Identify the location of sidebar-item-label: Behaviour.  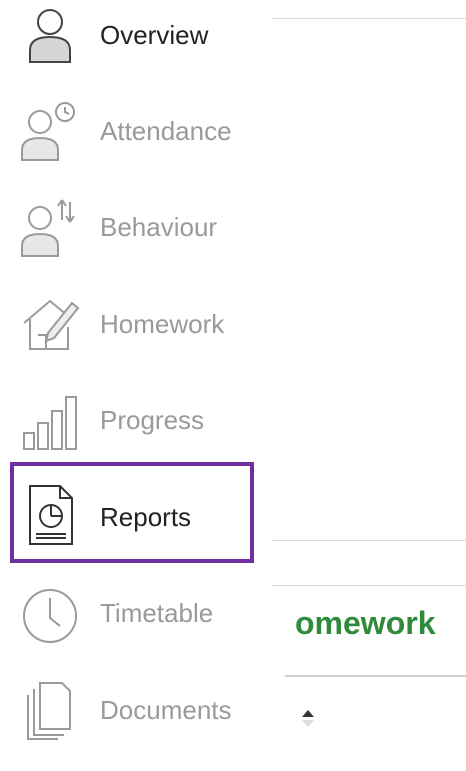
(159, 227).